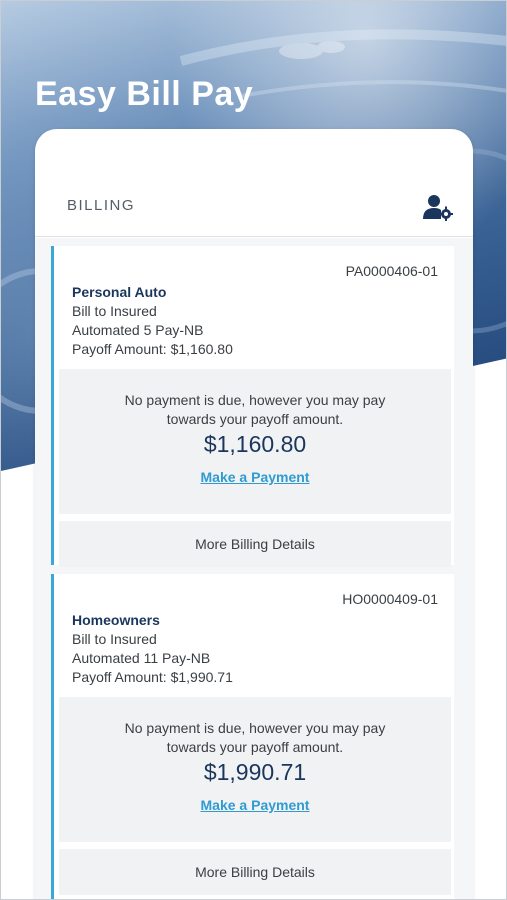  What do you see at coordinates (391, 271) in the screenshot?
I see `policy-number: PA0000406-01` at bounding box center [391, 271].